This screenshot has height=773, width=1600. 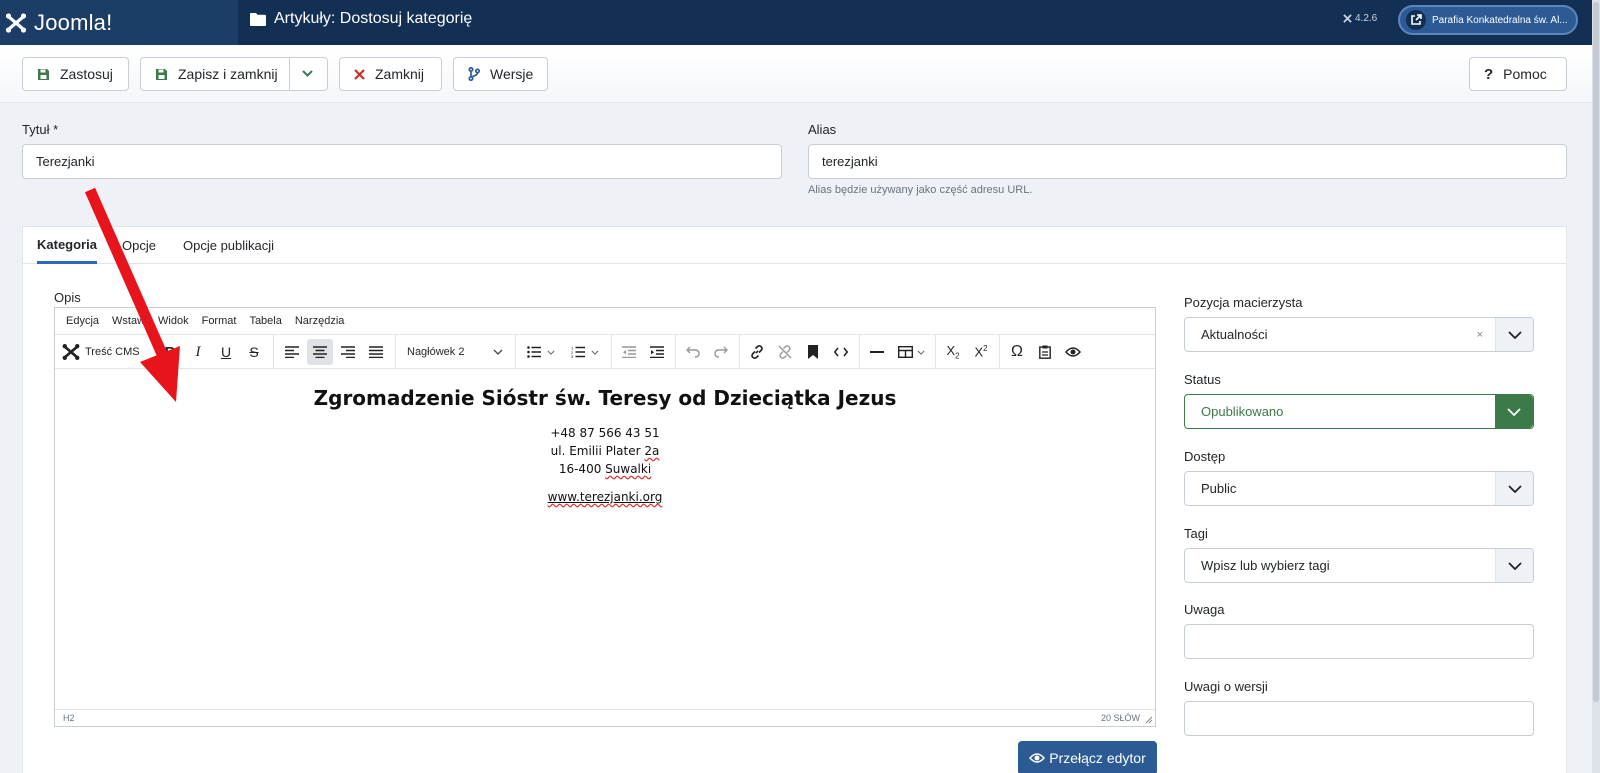 What do you see at coordinates (320, 321) in the screenshot?
I see `menu-tools: Narzędzia` at bounding box center [320, 321].